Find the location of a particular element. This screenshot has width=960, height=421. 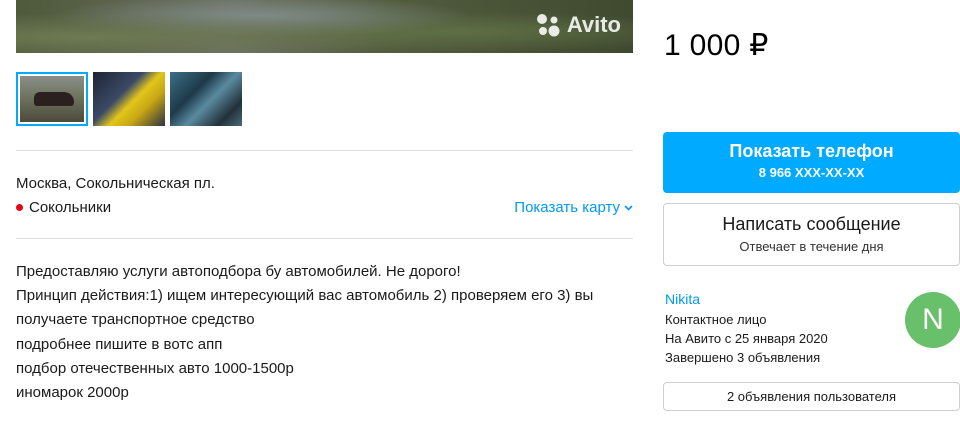

description-line: подробнее пишите в вотс апп is located at coordinates (119, 344).